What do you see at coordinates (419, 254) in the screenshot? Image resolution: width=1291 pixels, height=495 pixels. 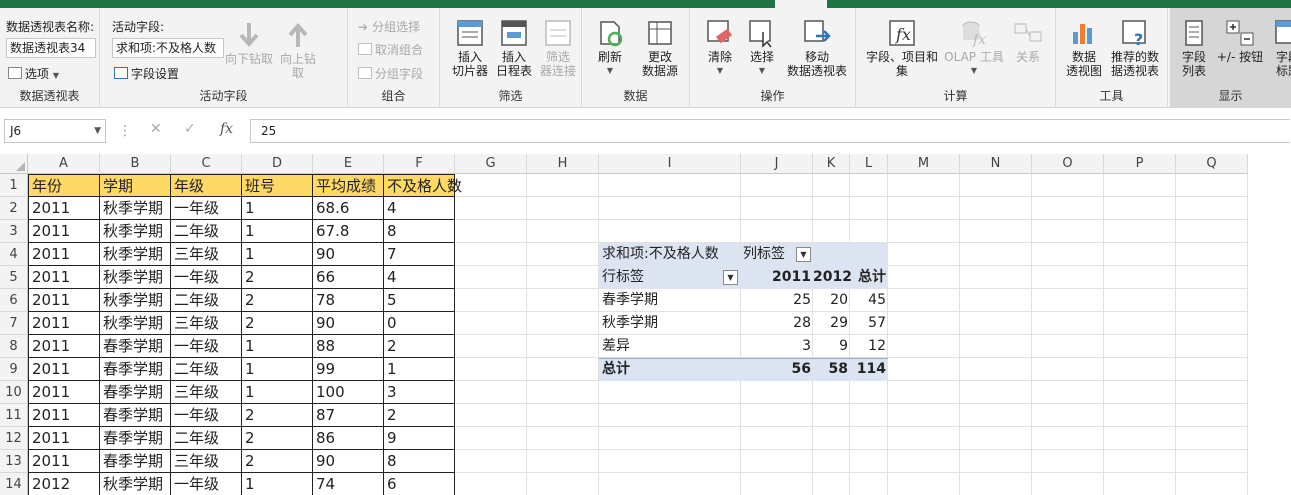 I see `table-cell: 7` at bounding box center [419, 254].